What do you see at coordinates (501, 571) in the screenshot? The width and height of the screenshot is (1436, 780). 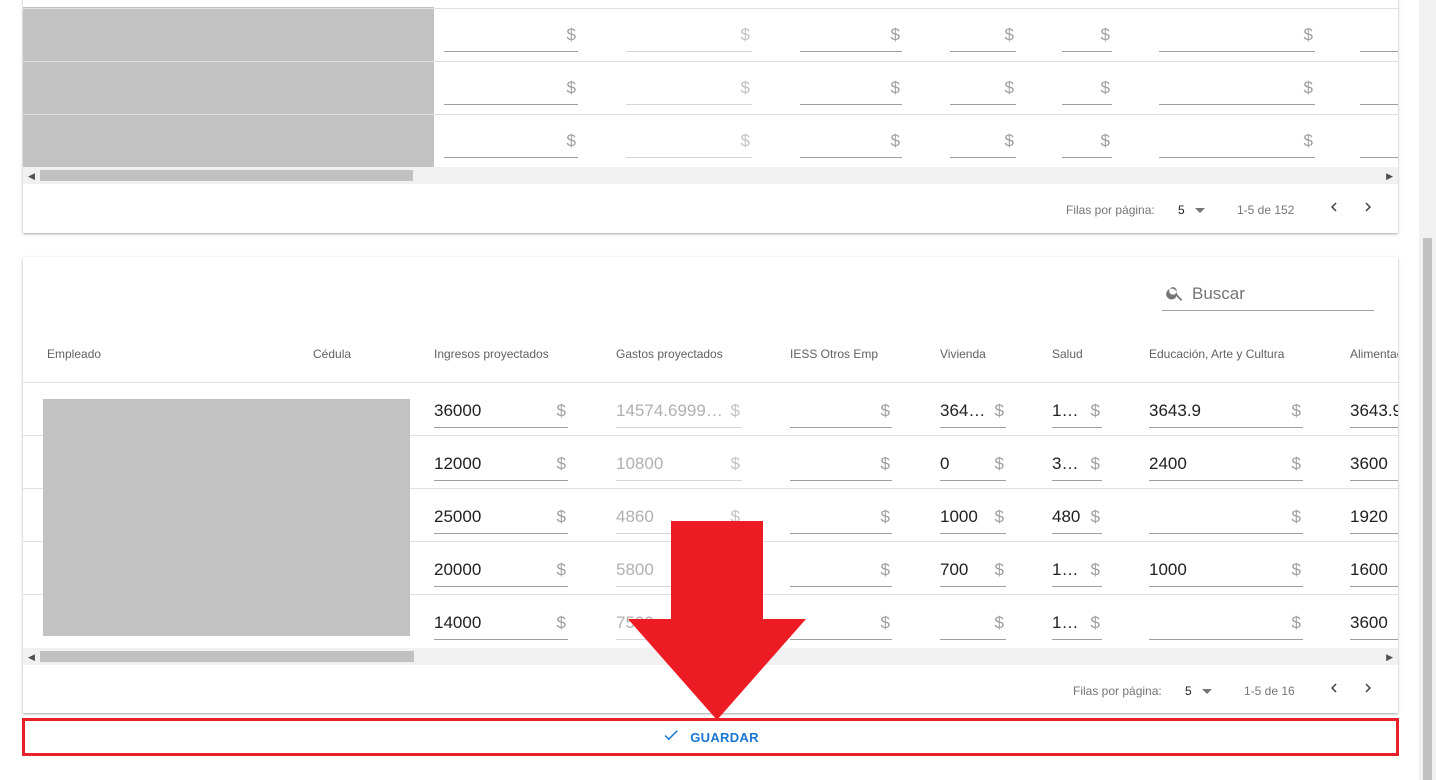 I see `table2-cell-input-ingresos: 20000 $` at bounding box center [501, 571].